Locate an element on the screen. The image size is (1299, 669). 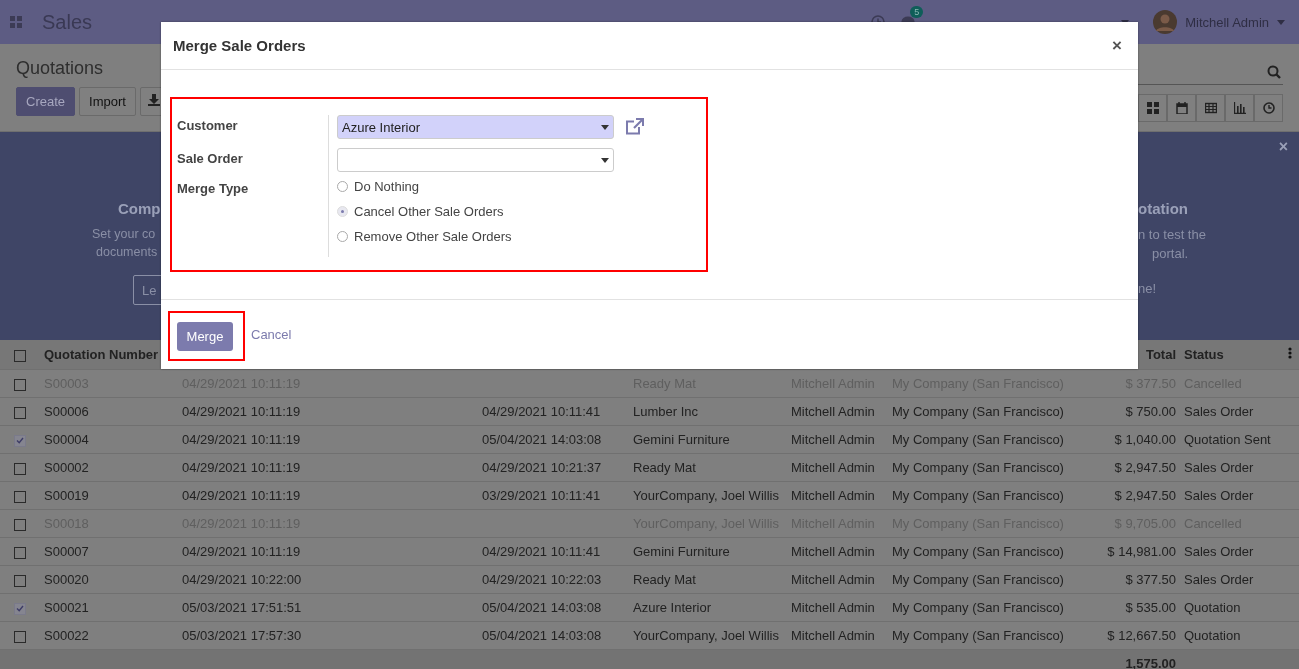
table-cell: 05/03/2021 17:57:30 is located at coordinates (242, 635).